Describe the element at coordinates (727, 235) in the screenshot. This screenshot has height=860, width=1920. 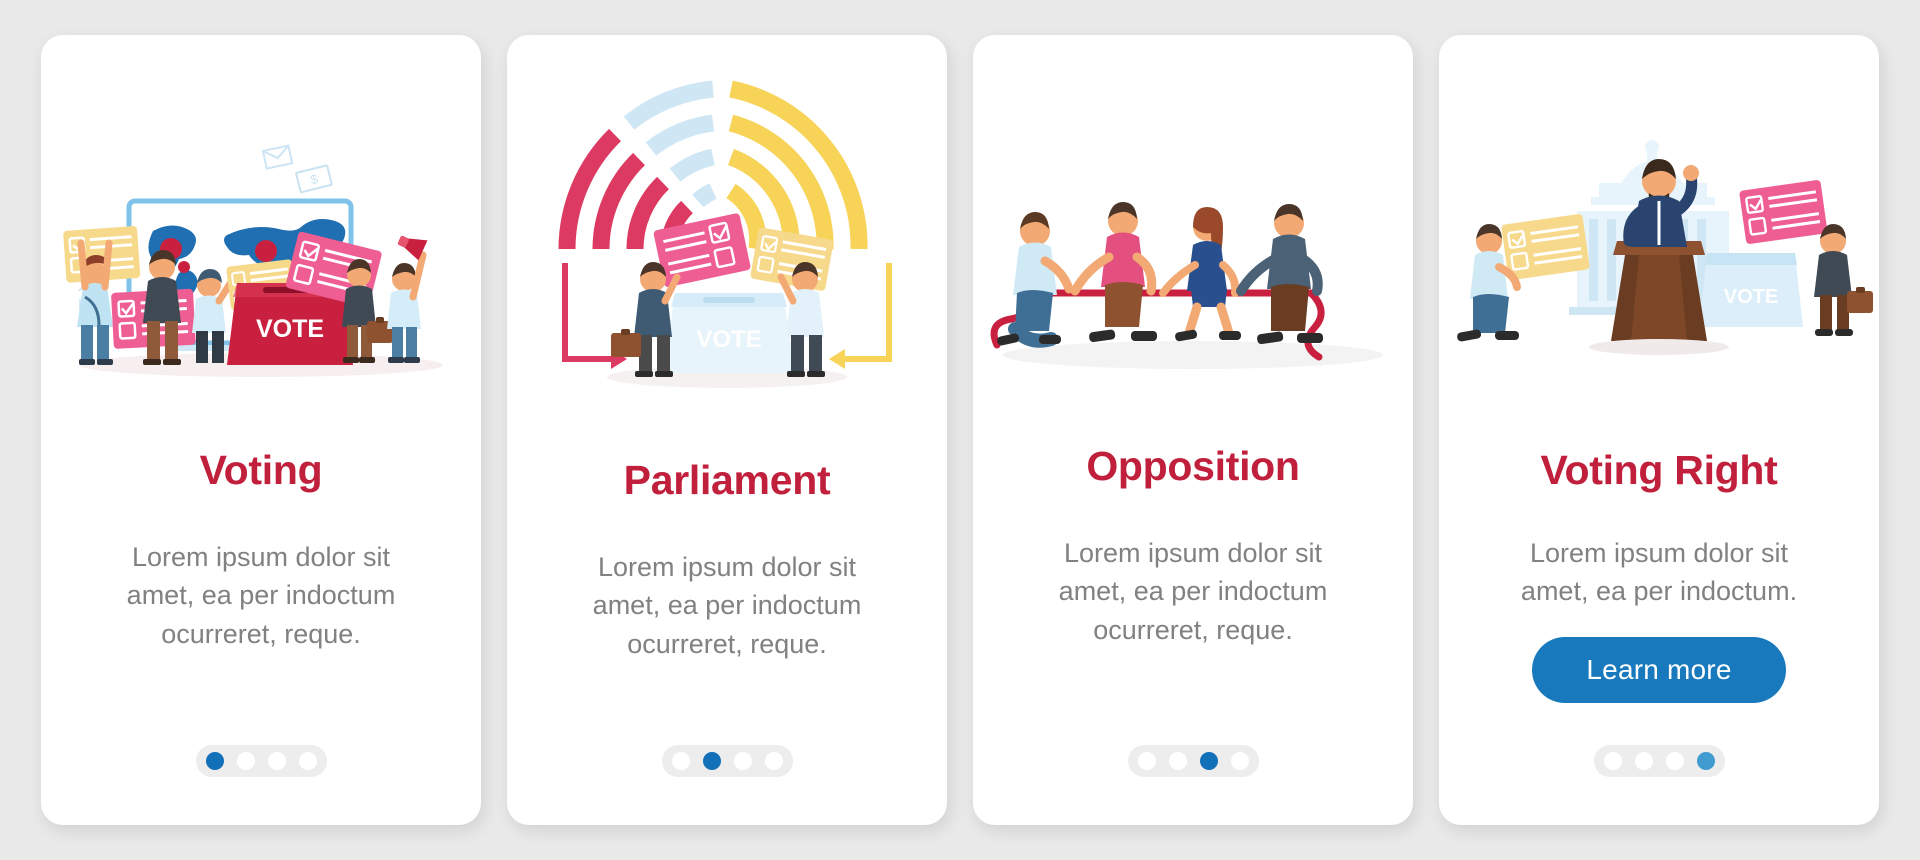
I see `illustration-parliament-arc-chart: VOTE` at that location.